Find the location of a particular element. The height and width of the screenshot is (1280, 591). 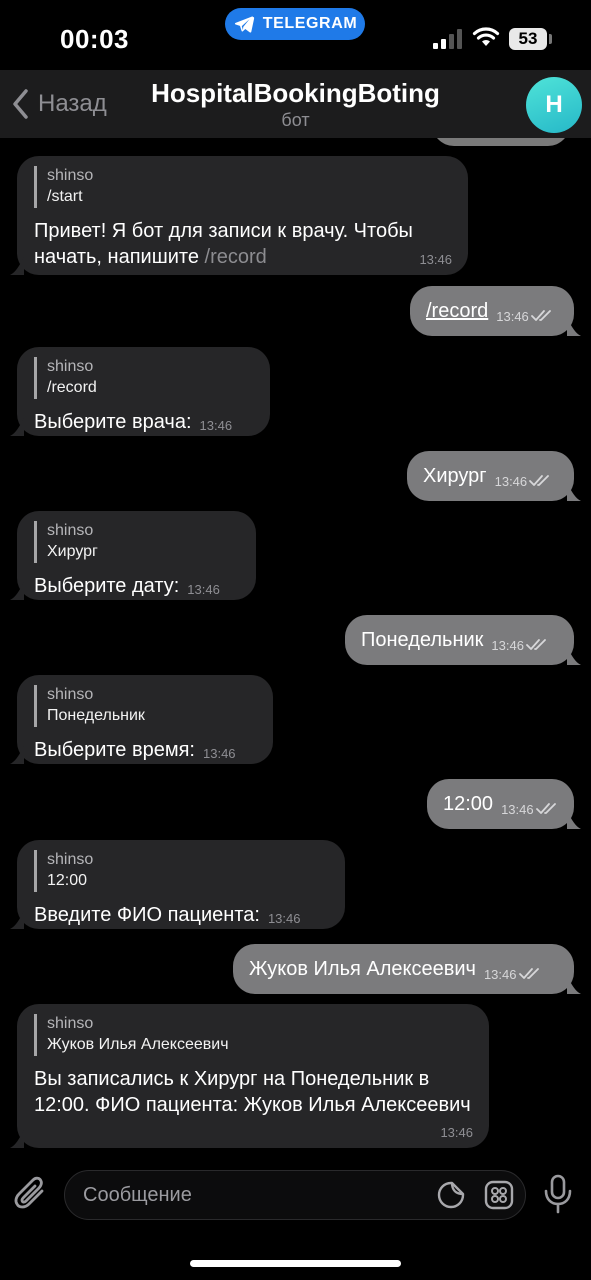

sticker-icon is located at coordinates (451, 1195).